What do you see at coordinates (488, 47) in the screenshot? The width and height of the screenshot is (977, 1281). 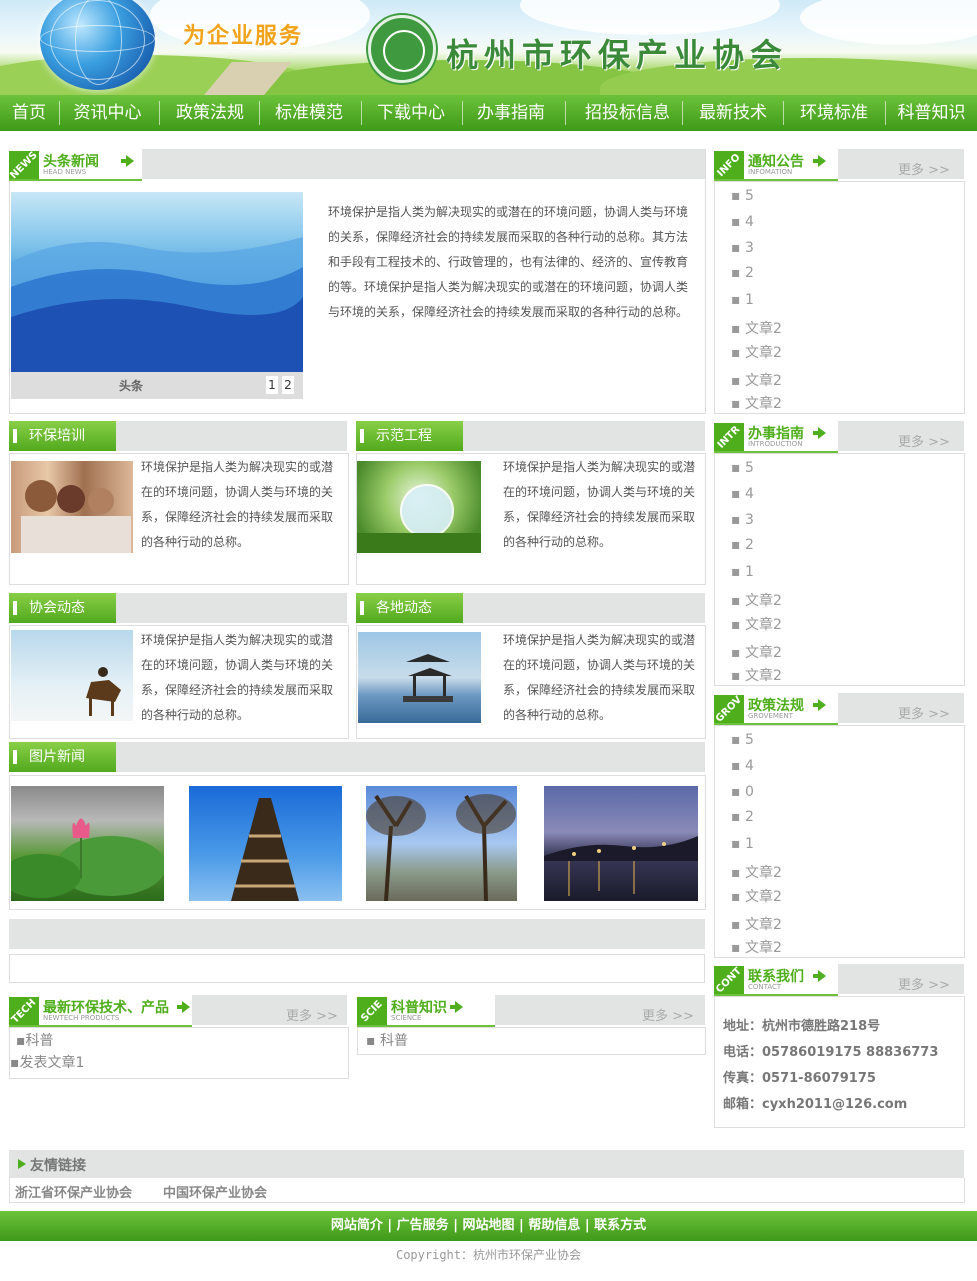 I see `site-header: 为企业服务 杭州市环保产业协会` at bounding box center [488, 47].